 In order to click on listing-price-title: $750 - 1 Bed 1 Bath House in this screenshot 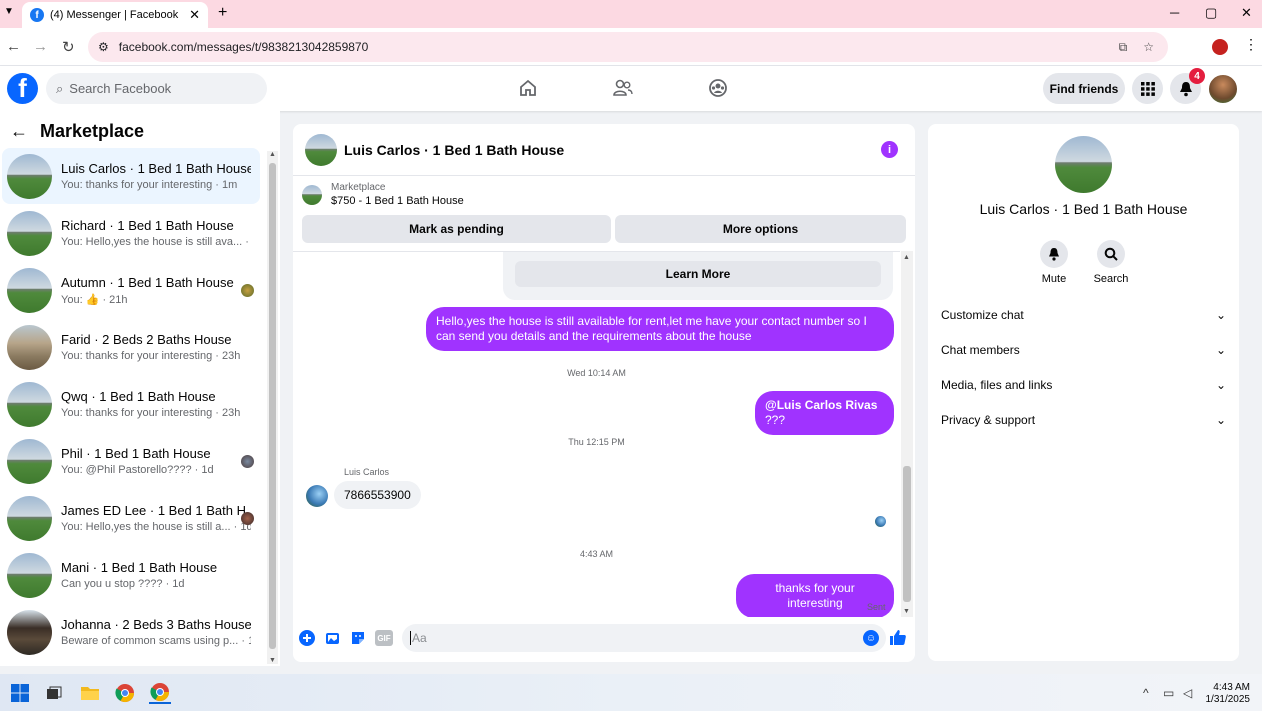, I will do `click(397, 201)`.